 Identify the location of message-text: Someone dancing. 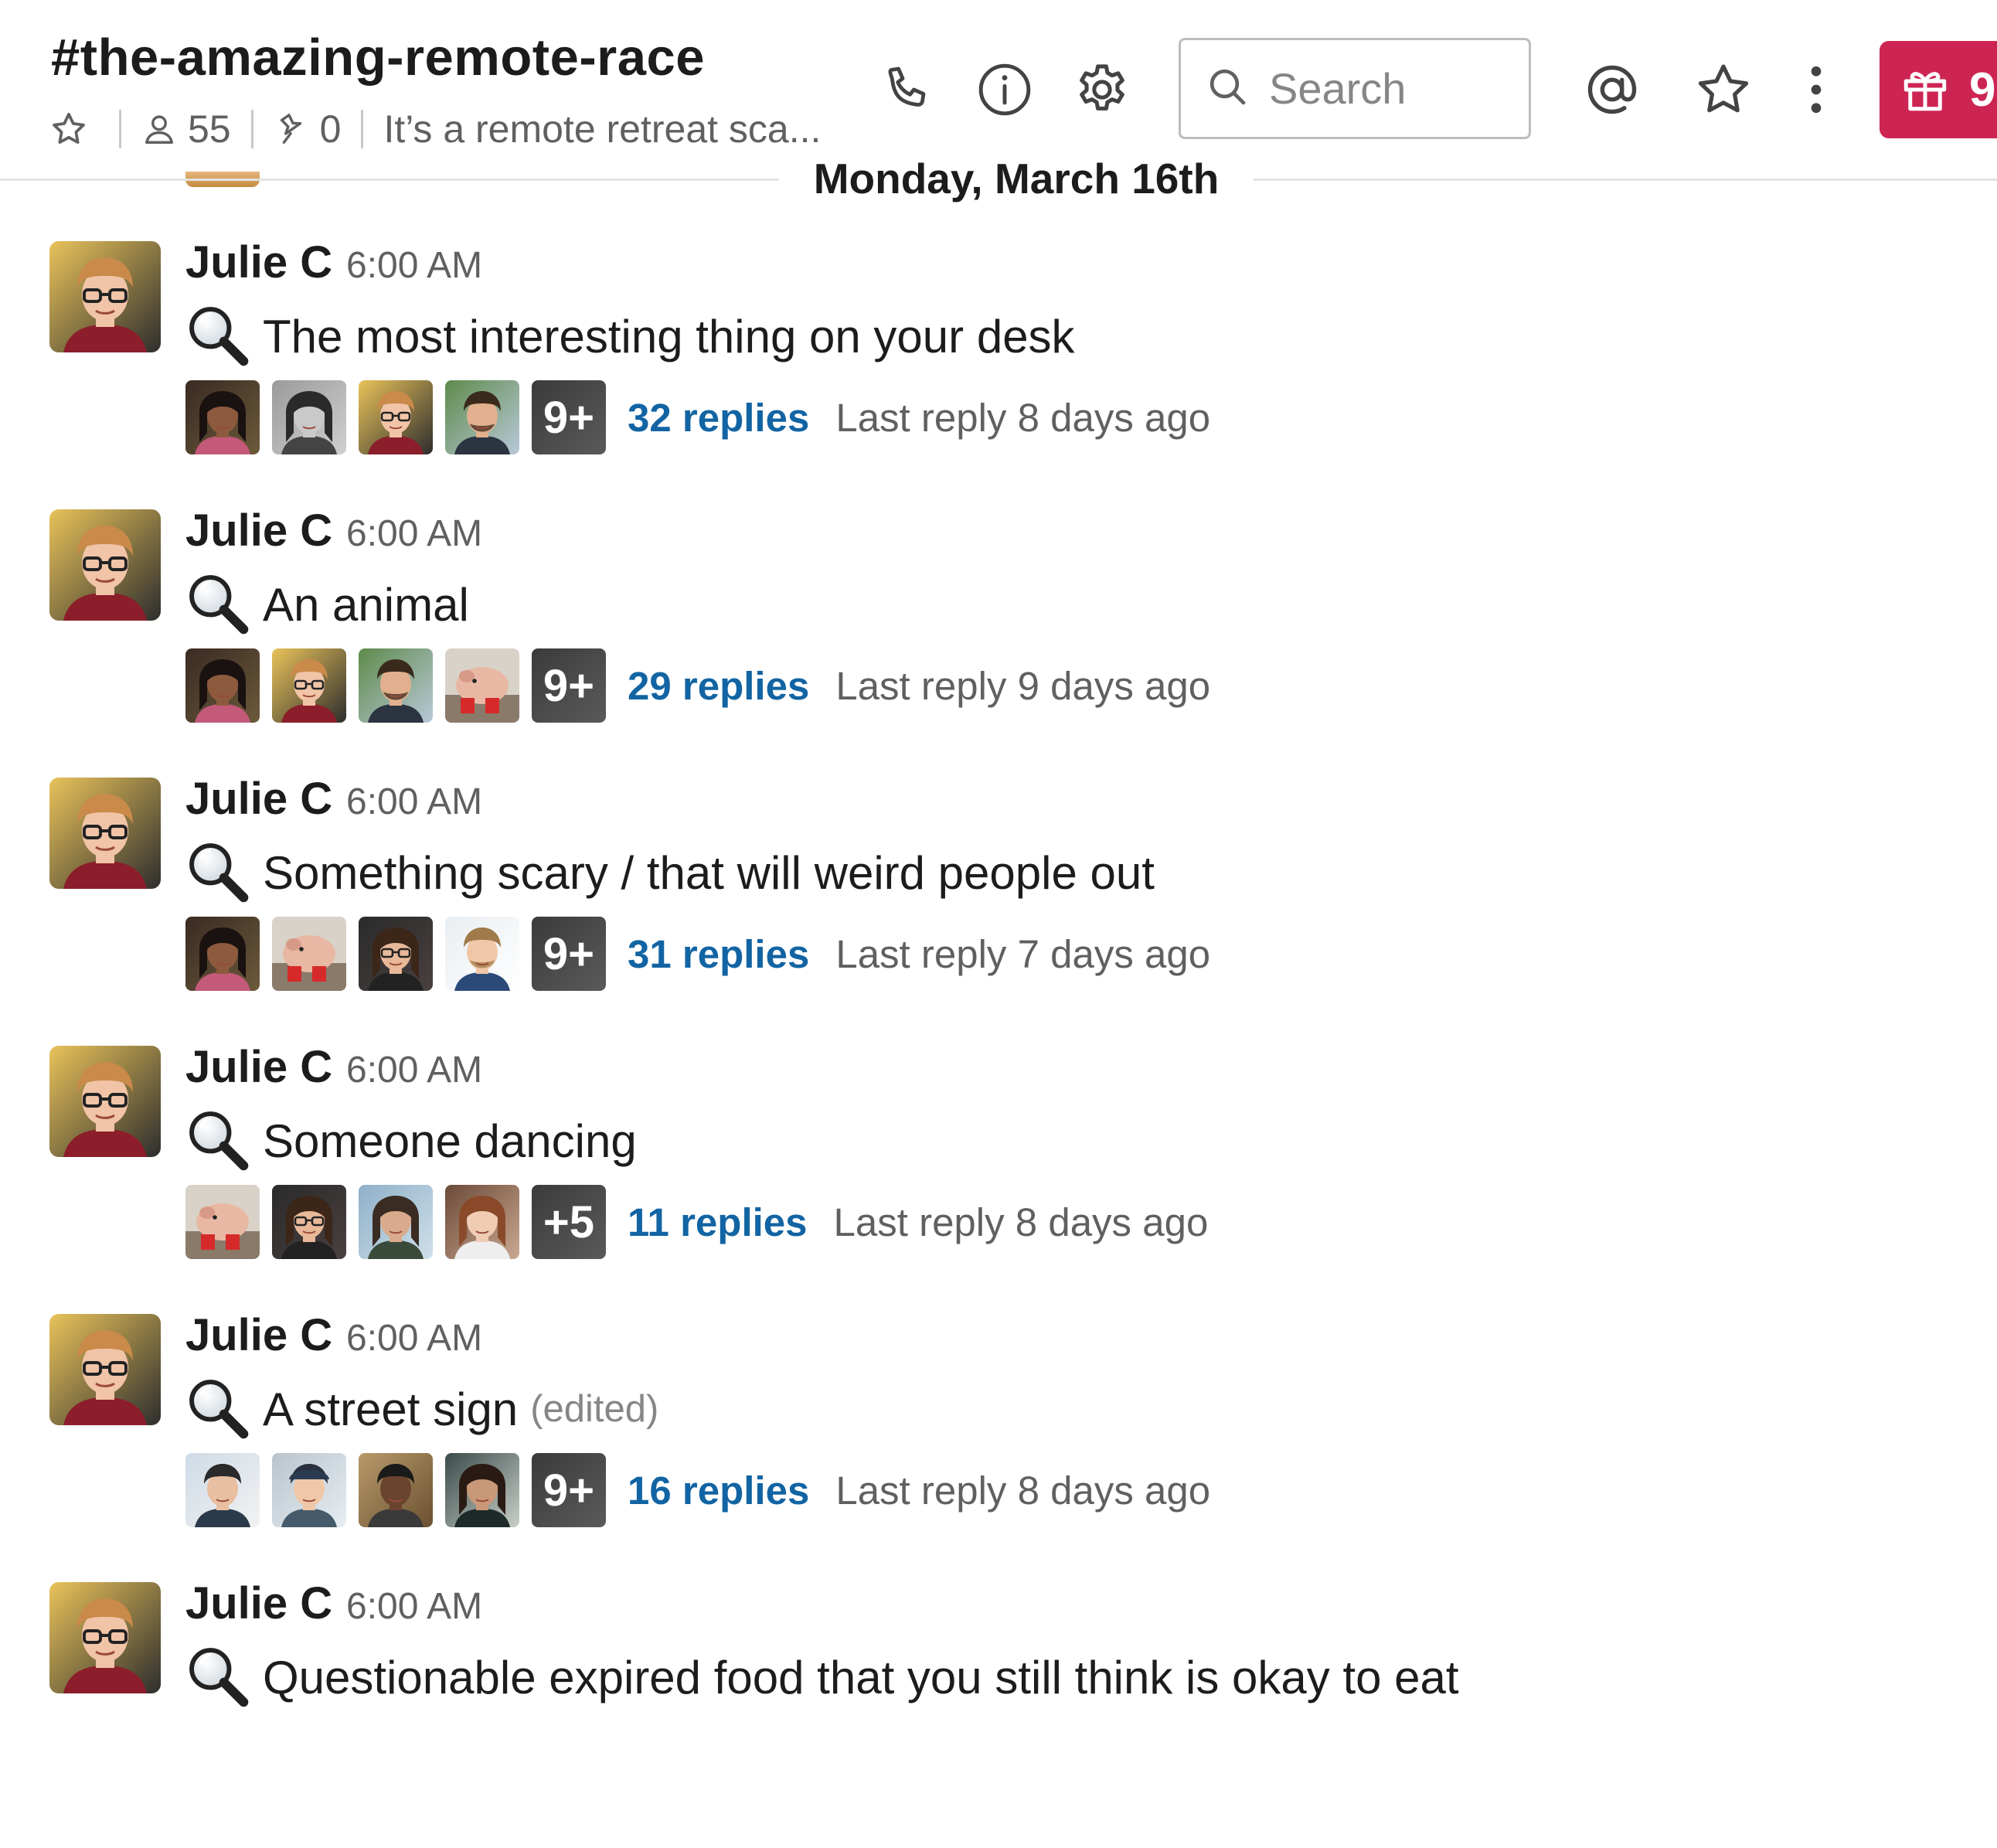
(411, 1141).